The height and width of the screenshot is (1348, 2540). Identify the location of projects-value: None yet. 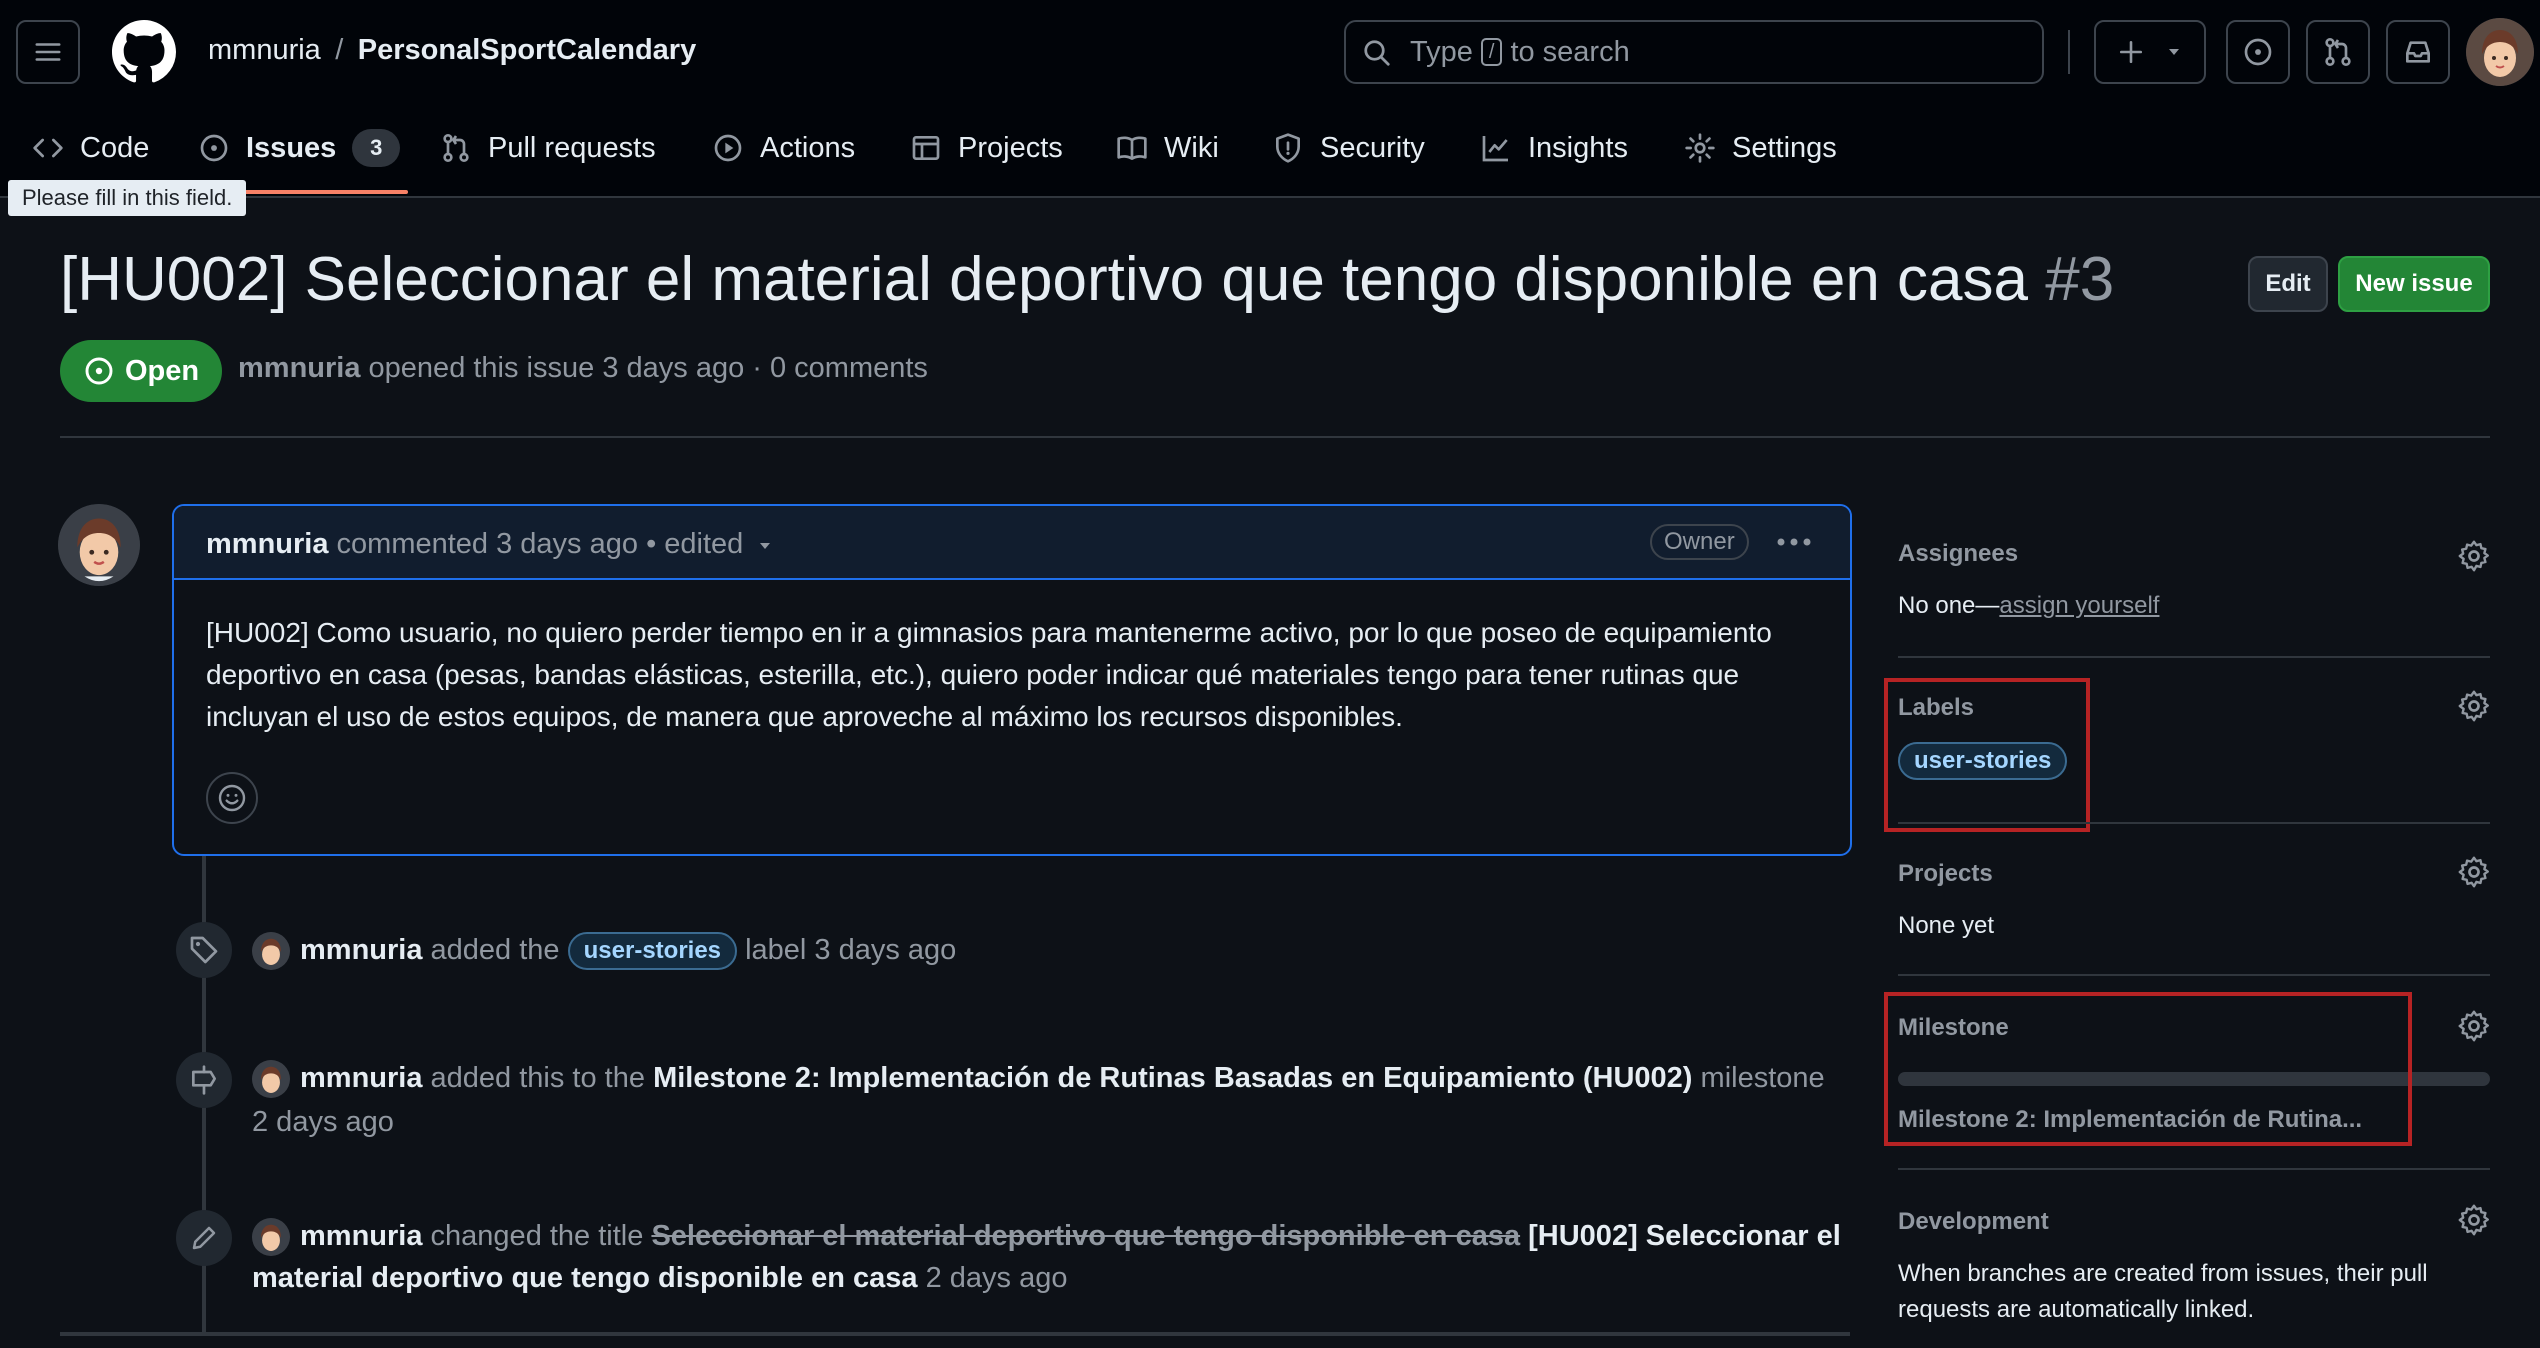
(1946, 925).